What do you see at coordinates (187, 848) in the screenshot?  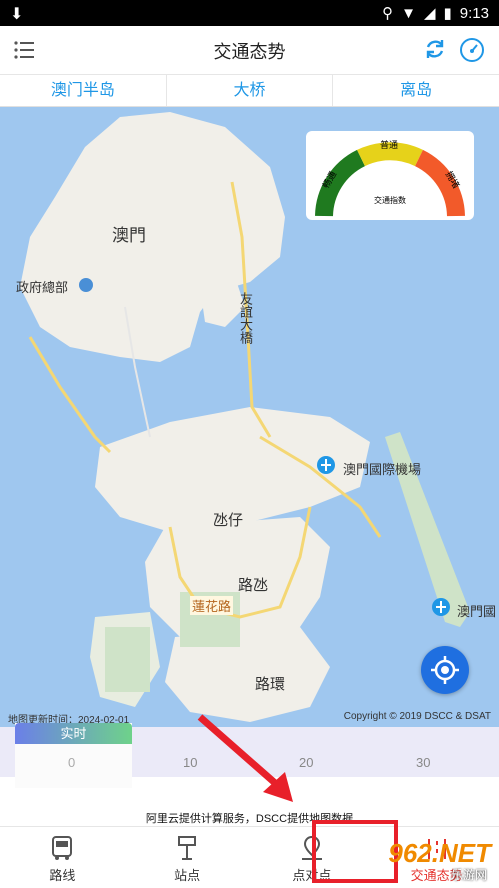 I see `bus-stop-icon` at bounding box center [187, 848].